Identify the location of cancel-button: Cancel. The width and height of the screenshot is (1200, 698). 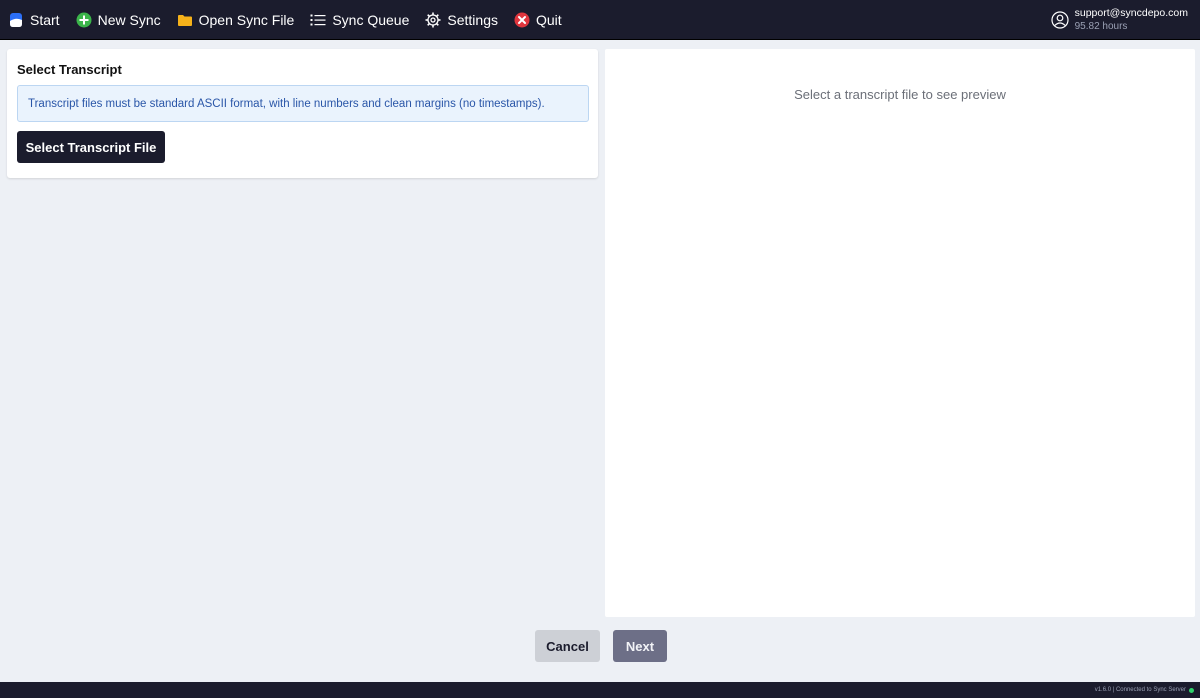
(567, 646).